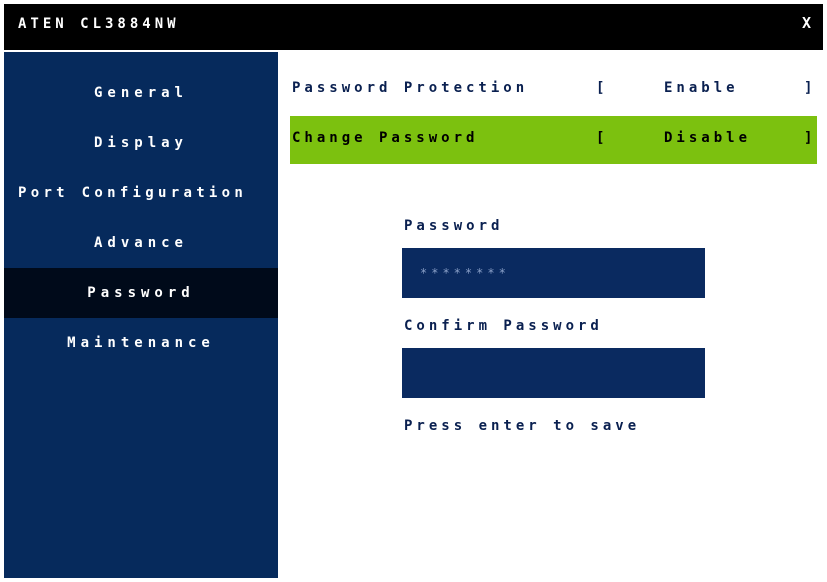  What do you see at coordinates (141, 93) in the screenshot?
I see `sidebar-item-general: General` at bounding box center [141, 93].